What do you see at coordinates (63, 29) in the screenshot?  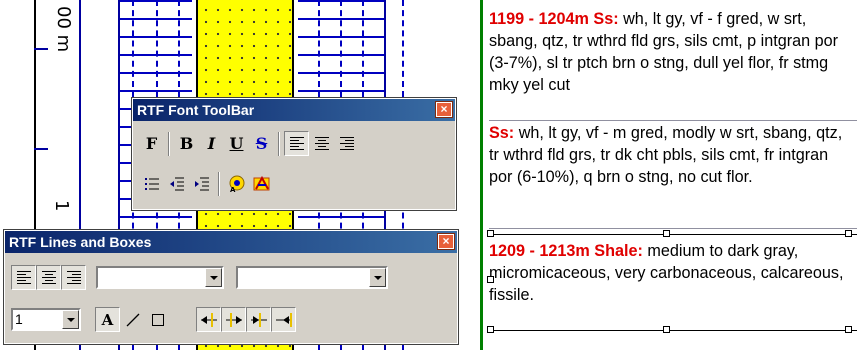 I see `depth-label: 00 m` at bounding box center [63, 29].